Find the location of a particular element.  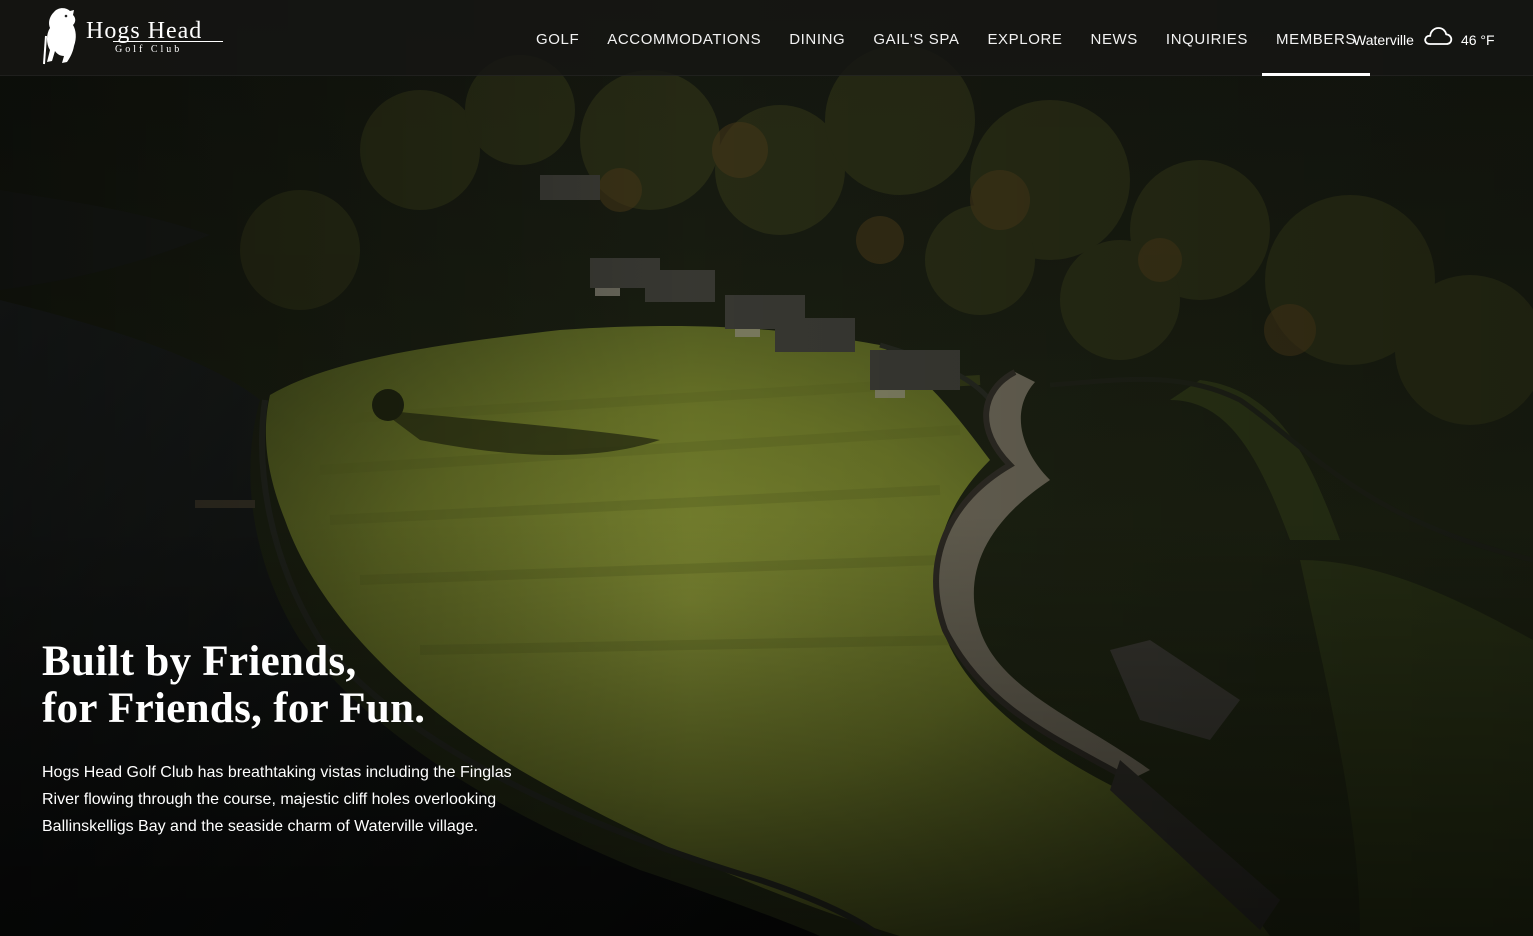

logo-divider is located at coordinates (168, 41).